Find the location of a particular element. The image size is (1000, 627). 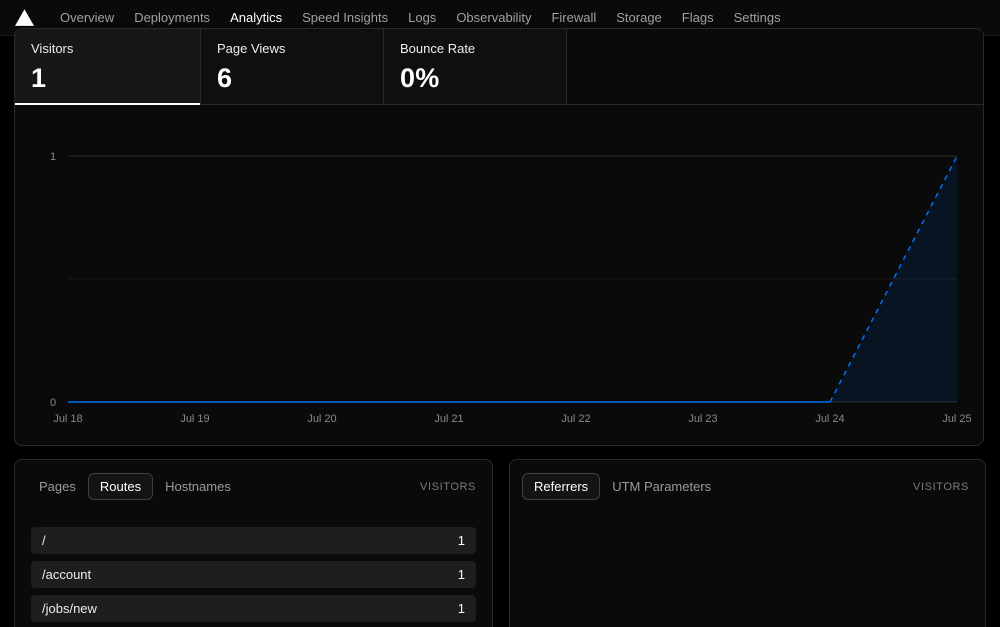

route-label: /jobs/new is located at coordinates (69, 608).